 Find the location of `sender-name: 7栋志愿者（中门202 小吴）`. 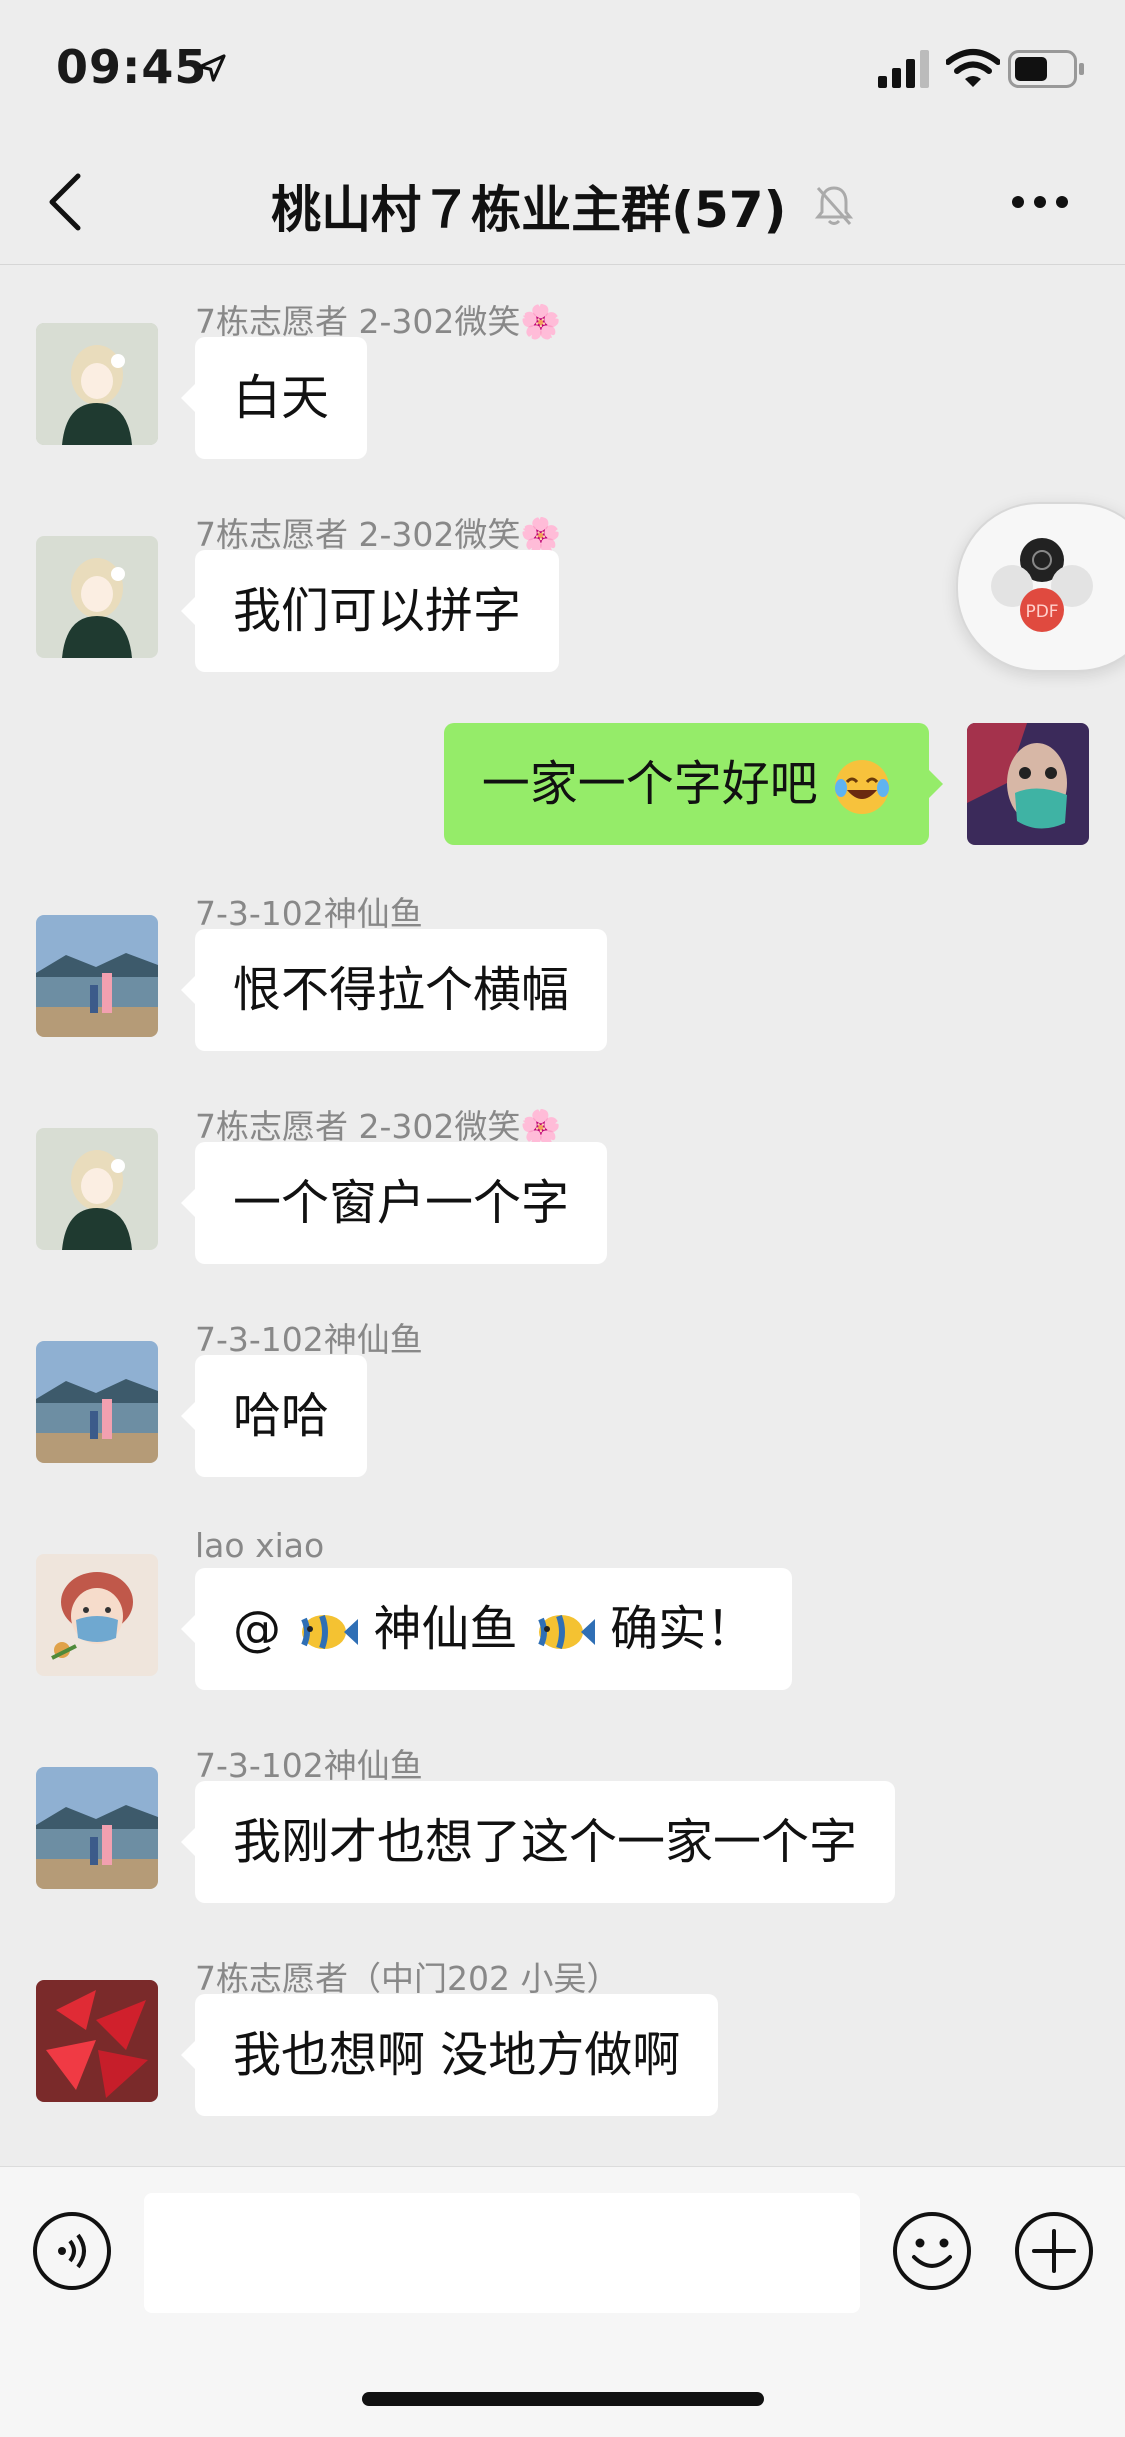

sender-name: 7栋志愿者（中门202 小吴） is located at coordinates (407, 1978).